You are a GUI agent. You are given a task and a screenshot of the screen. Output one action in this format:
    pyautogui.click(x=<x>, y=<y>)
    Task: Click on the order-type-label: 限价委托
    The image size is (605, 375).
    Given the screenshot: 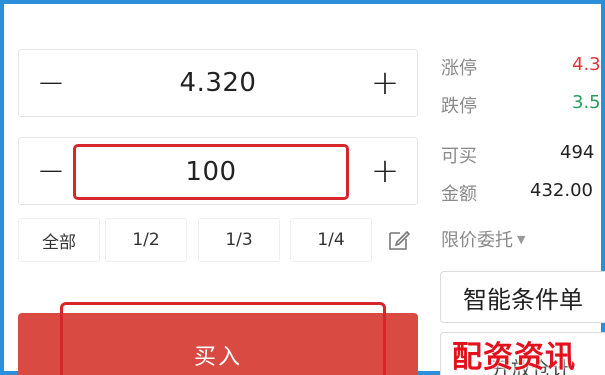 What is the action you would take?
    pyautogui.click(x=477, y=240)
    